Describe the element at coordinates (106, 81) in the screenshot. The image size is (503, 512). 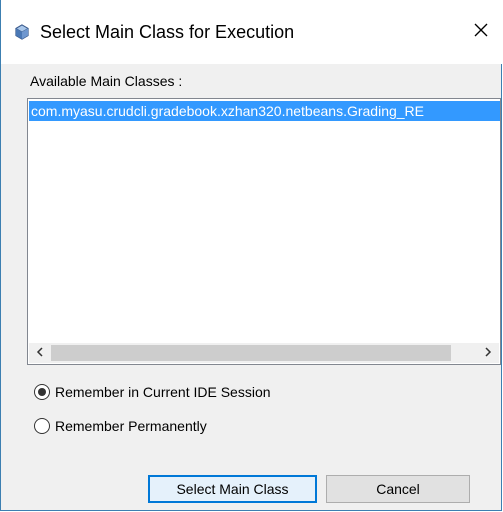
I see `available-classes-label: Available Main Classes :` at that location.